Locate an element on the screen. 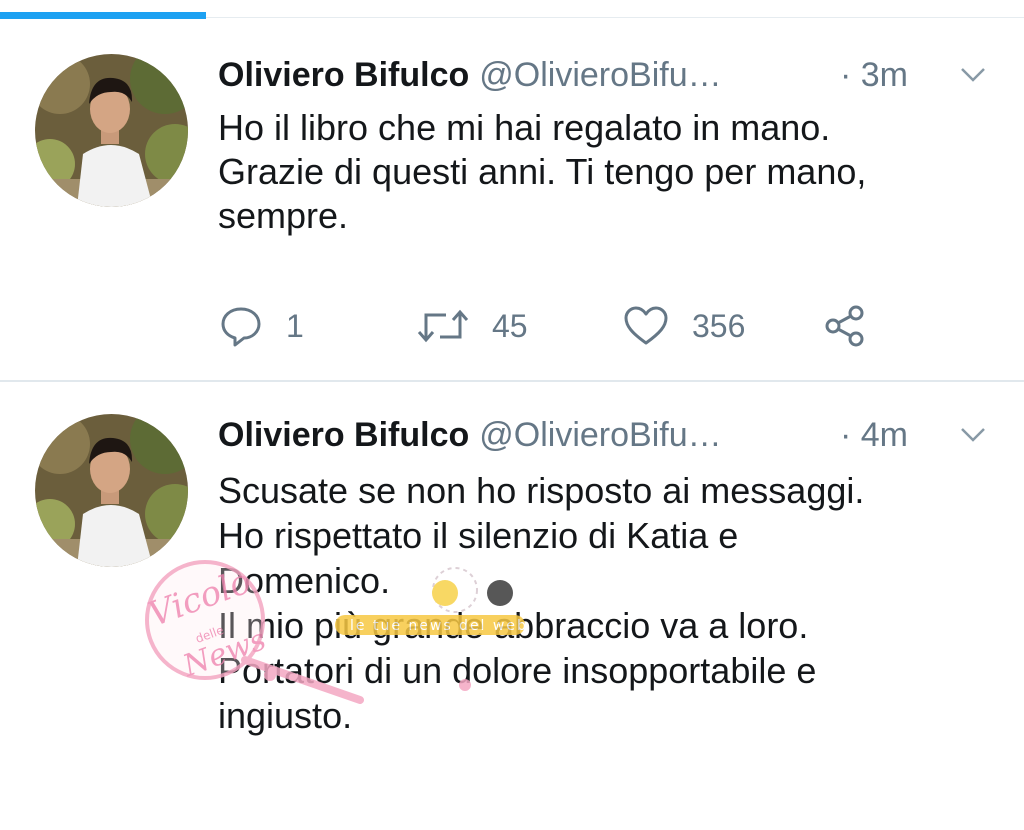 This screenshot has height=830, width=1024. retweet-count: 45 is located at coordinates (510, 325).